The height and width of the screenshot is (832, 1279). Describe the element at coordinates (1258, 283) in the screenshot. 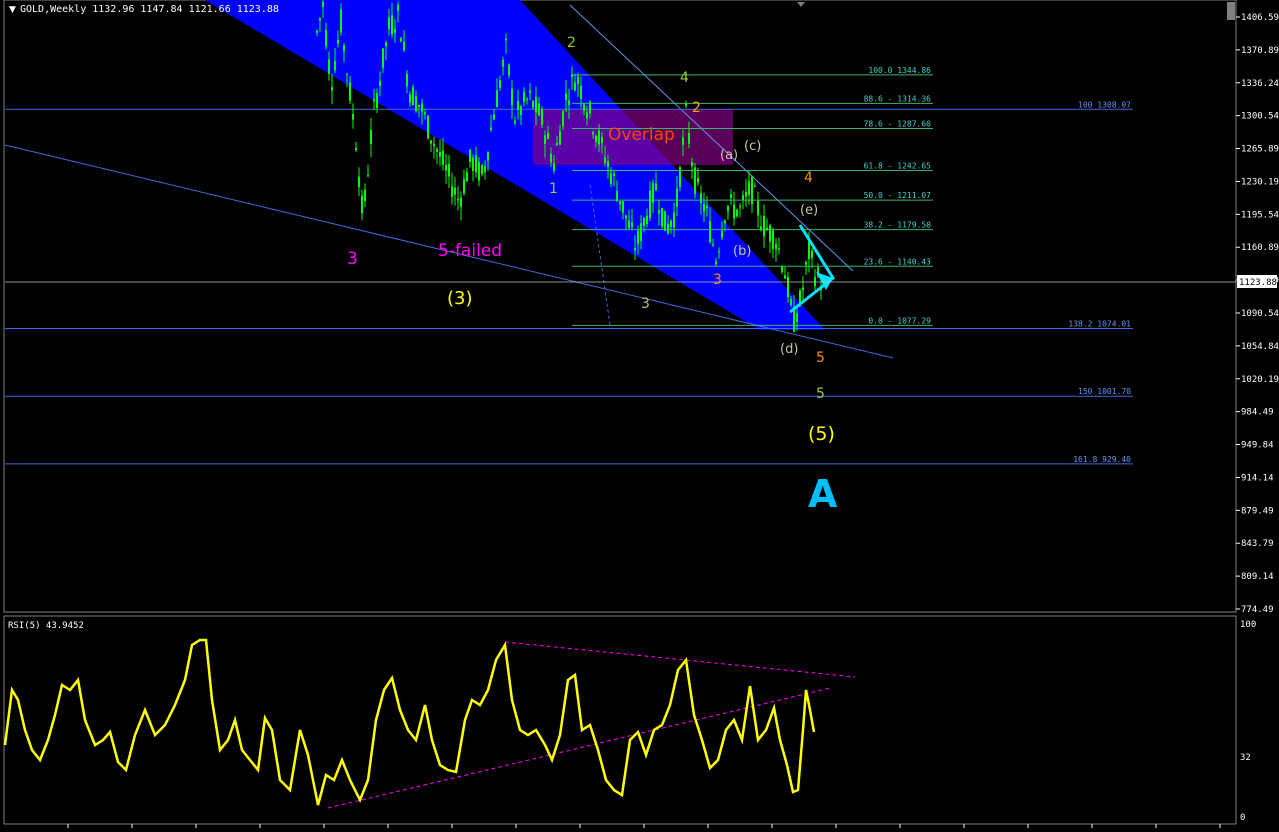

I see `current-price-label: 1123.88` at that location.